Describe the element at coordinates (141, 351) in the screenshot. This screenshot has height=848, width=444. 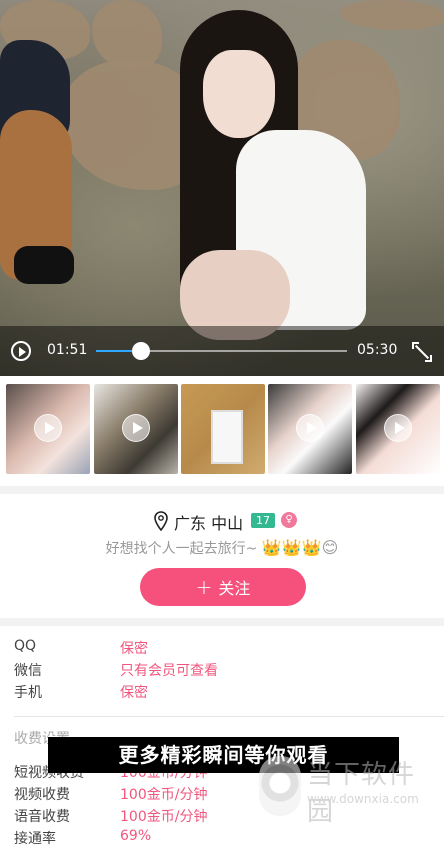
I see `progress-thumb` at that location.